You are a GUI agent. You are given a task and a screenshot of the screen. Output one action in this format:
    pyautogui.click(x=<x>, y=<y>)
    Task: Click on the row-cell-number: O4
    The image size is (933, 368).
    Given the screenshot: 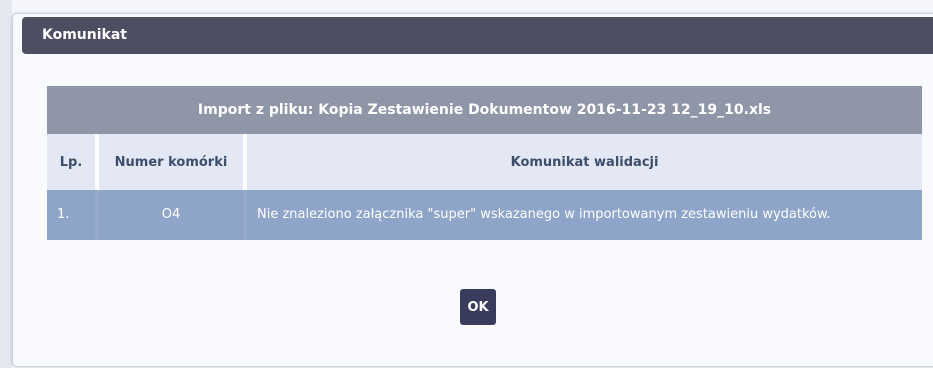 What is the action you would take?
    pyautogui.click(x=172, y=215)
    